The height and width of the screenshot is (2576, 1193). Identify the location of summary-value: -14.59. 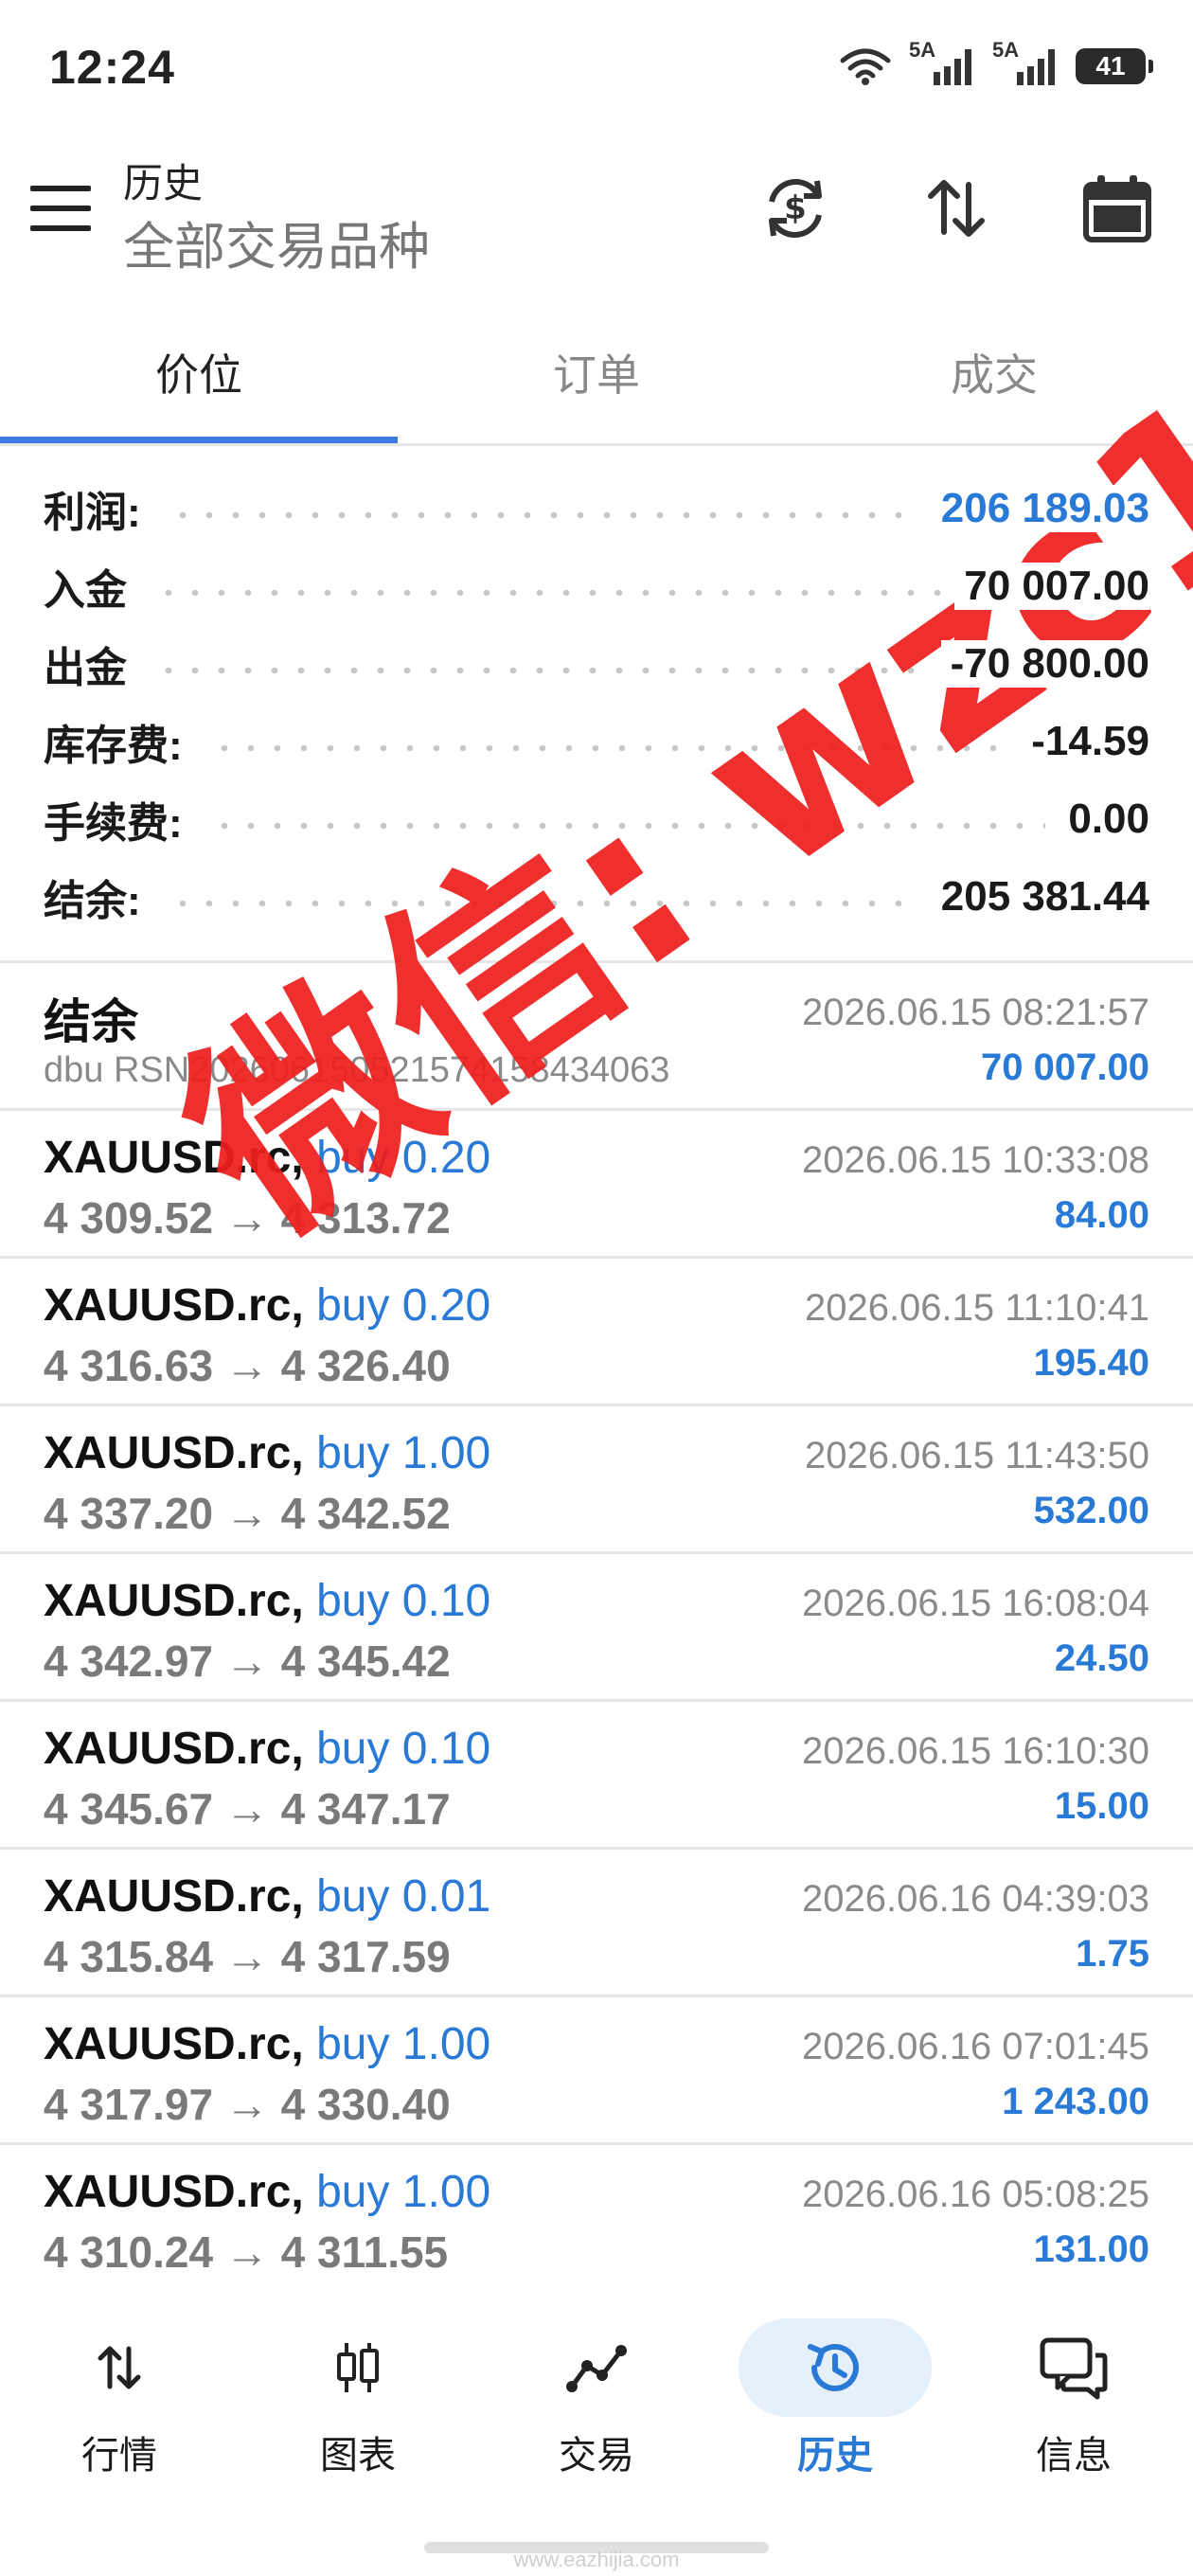
(1085, 741).